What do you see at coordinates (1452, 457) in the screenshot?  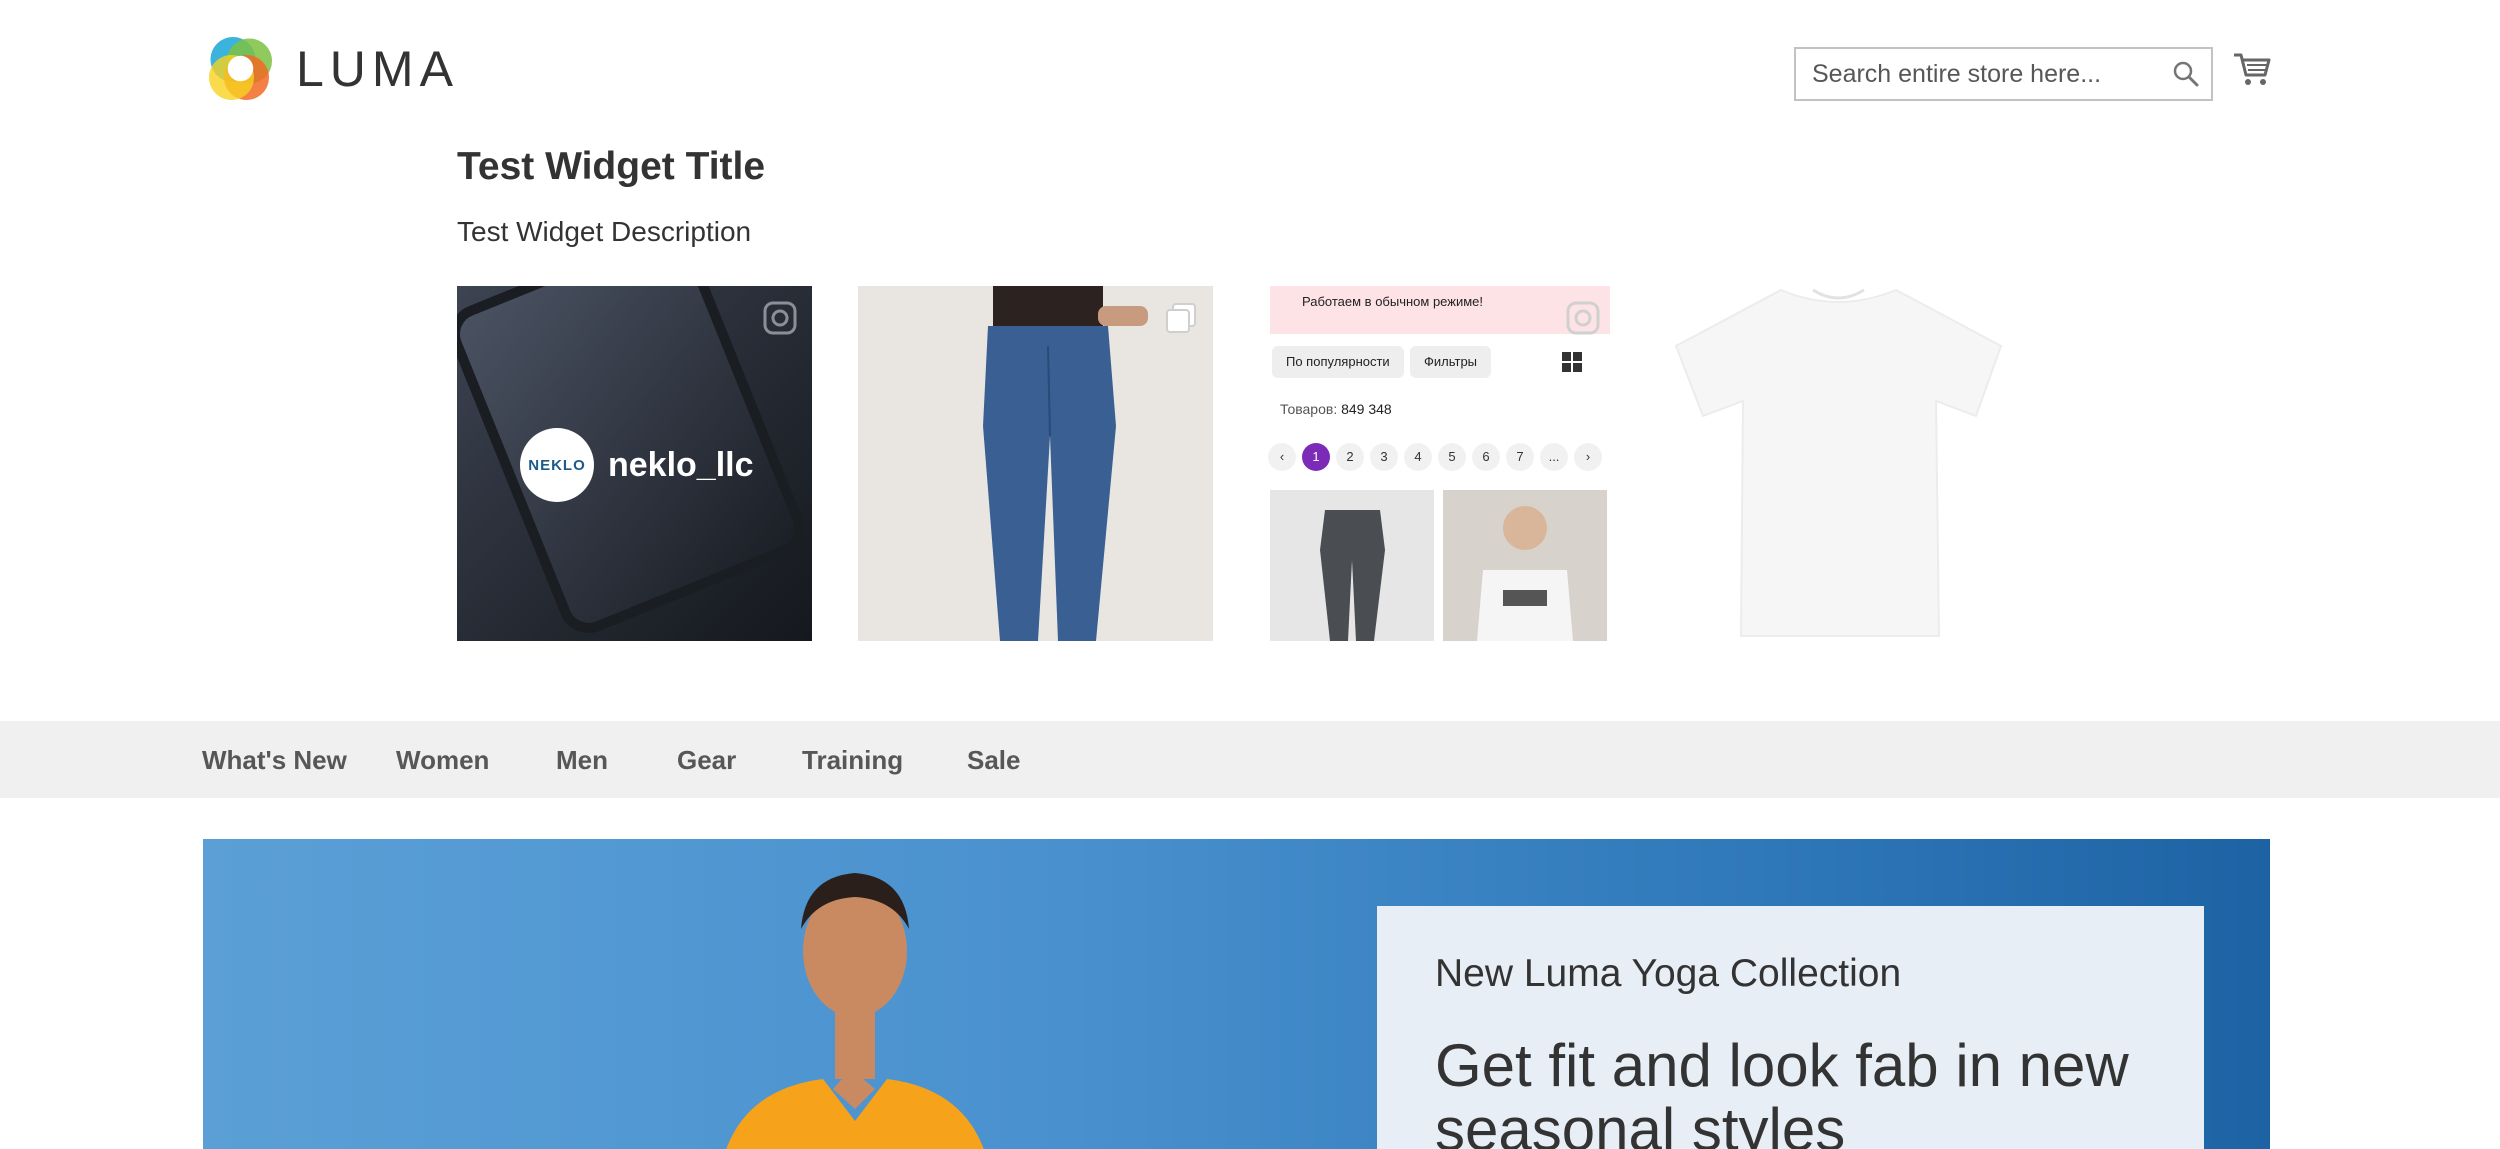 I see `page-number: 5` at bounding box center [1452, 457].